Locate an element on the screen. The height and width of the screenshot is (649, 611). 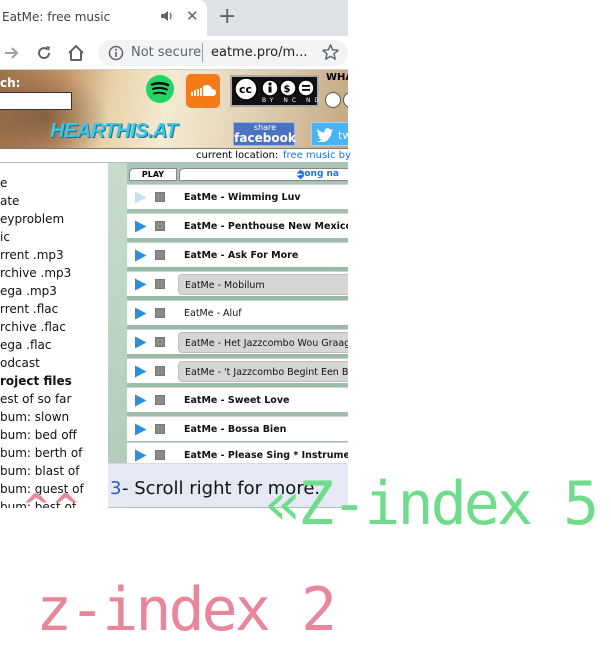
what-label: WHA is located at coordinates (337, 77).